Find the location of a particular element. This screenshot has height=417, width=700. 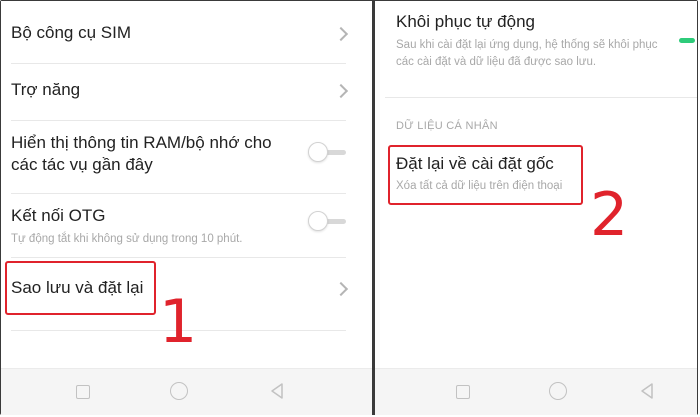

highlight-box-factory-reset is located at coordinates (485, 175).